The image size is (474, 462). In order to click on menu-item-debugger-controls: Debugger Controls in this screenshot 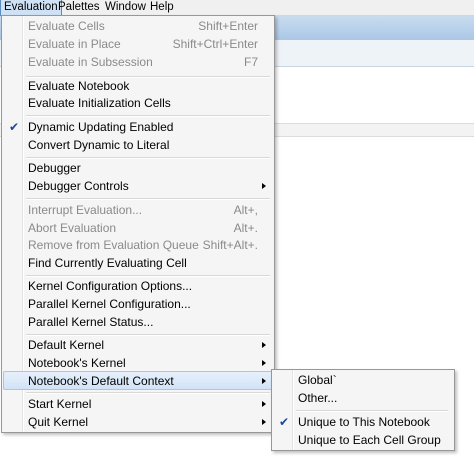, I will do `click(138, 186)`.